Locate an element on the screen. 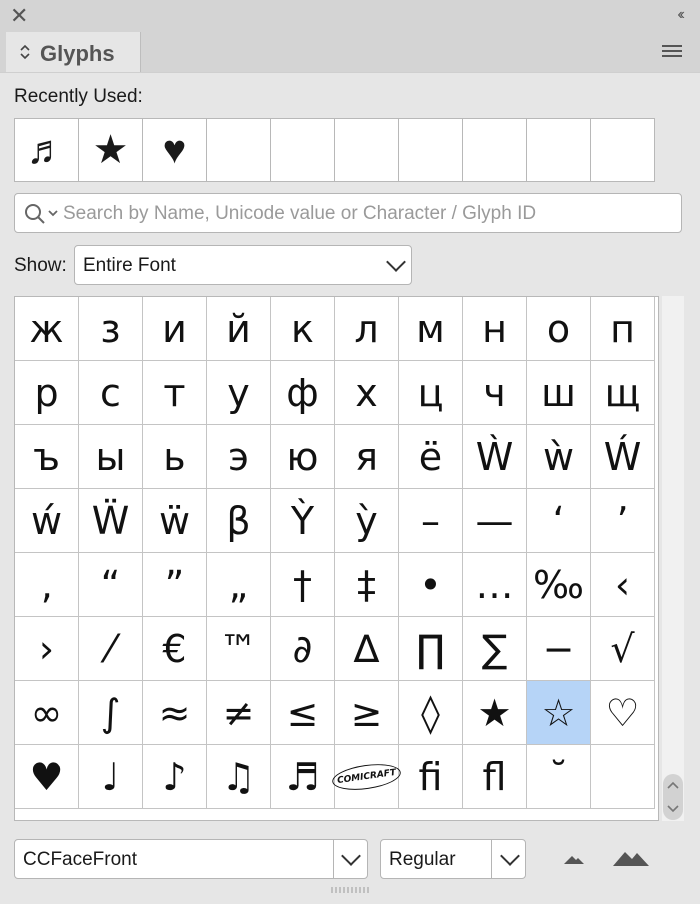 The height and width of the screenshot is (904, 700). glyph-cell: и is located at coordinates (175, 329).